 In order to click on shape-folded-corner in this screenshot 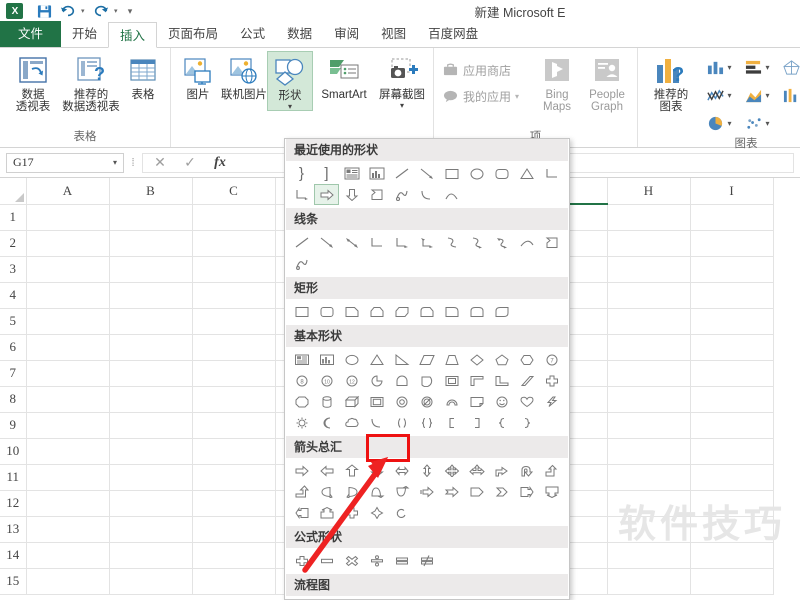, I will do `click(476, 401)`.